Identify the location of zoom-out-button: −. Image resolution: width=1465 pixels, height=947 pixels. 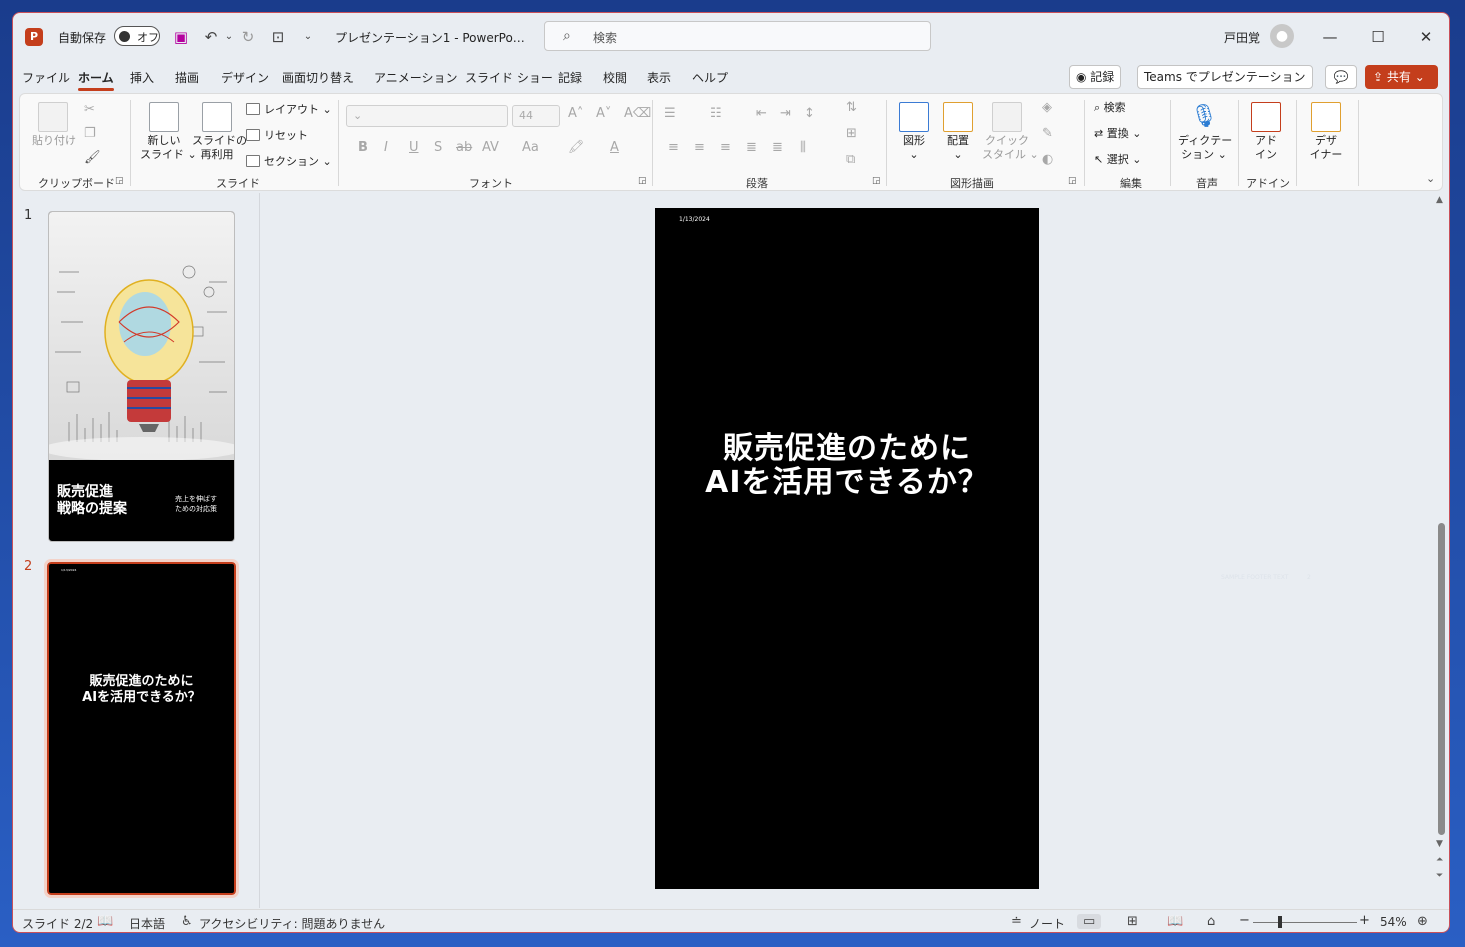
(1244, 920).